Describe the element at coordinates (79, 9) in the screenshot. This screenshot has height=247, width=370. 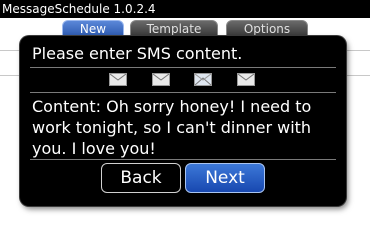
I see `app-title: MessageSchedule 1.0.2.4` at that location.